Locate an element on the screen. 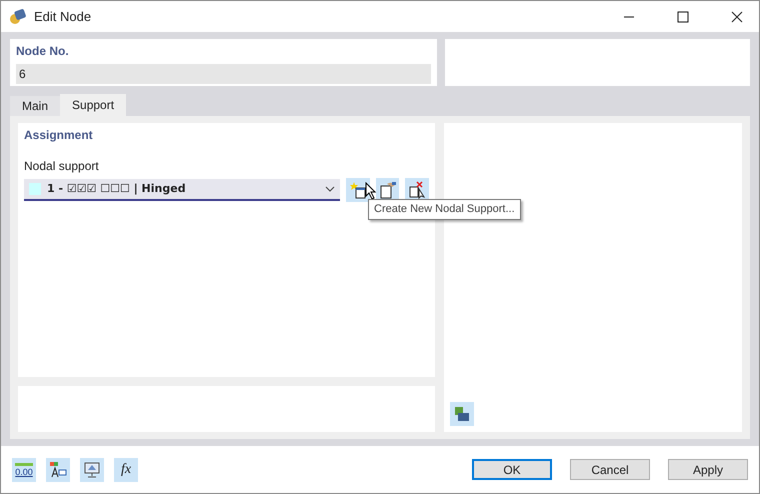  new-window-icon is located at coordinates (358, 190).